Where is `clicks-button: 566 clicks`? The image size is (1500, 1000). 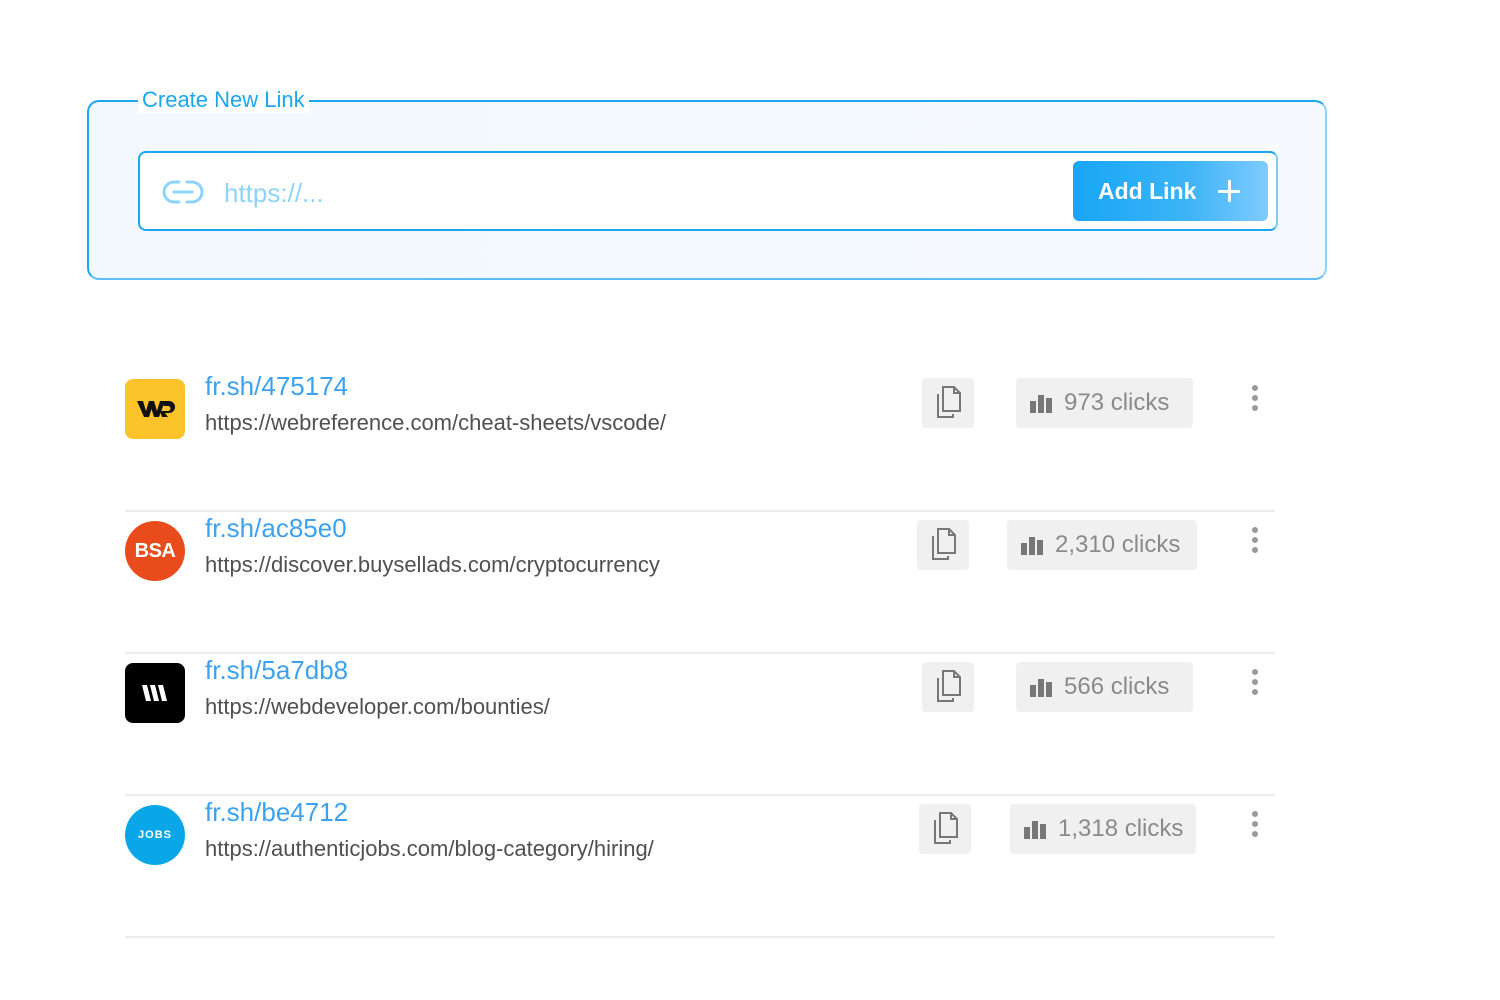
clicks-button: 566 clicks is located at coordinates (1104, 687).